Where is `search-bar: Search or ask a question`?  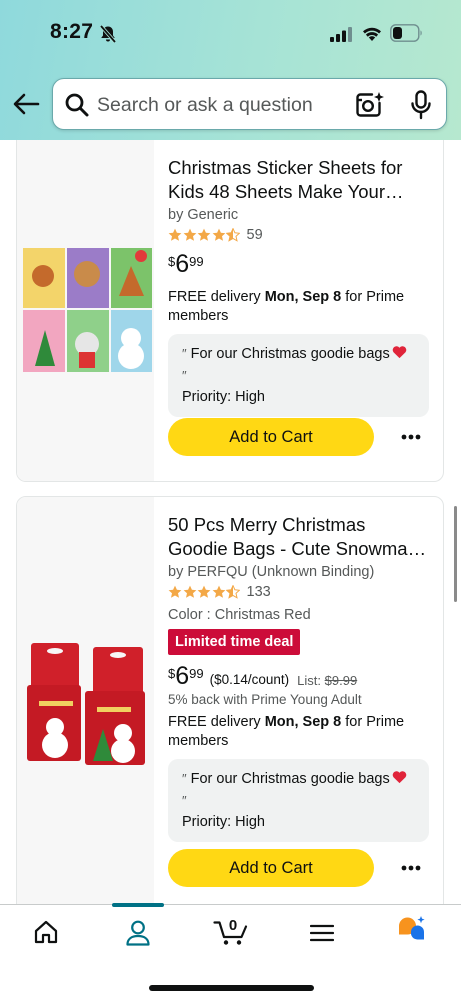 search-bar: Search or ask a question is located at coordinates (249, 104).